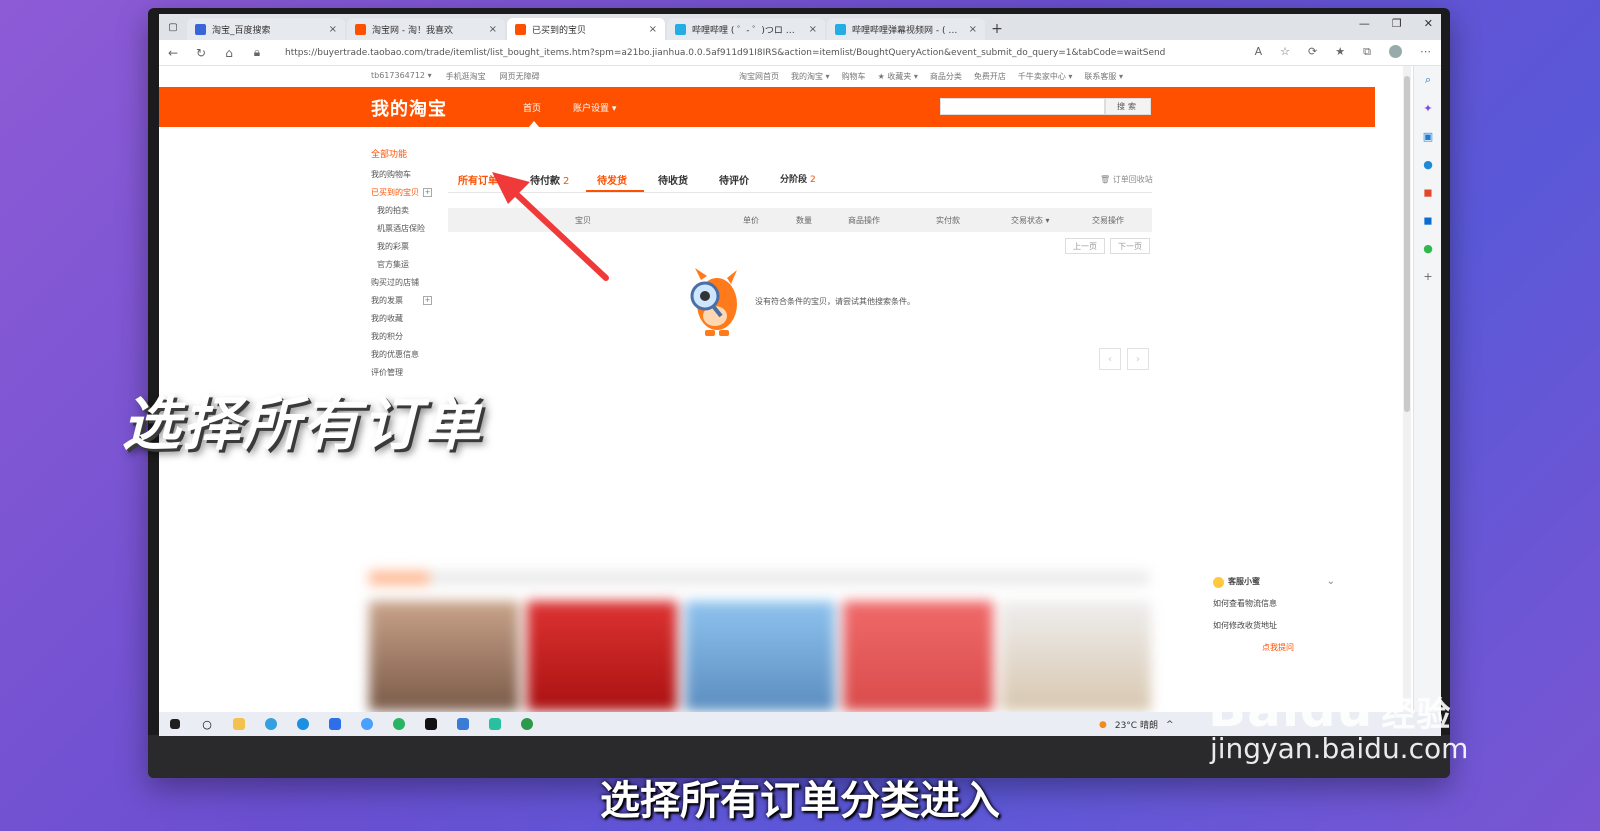 This screenshot has width=1600, height=831. Describe the element at coordinates (532, 107) in the screenshot. I see `nav-home: 首页` at that location.